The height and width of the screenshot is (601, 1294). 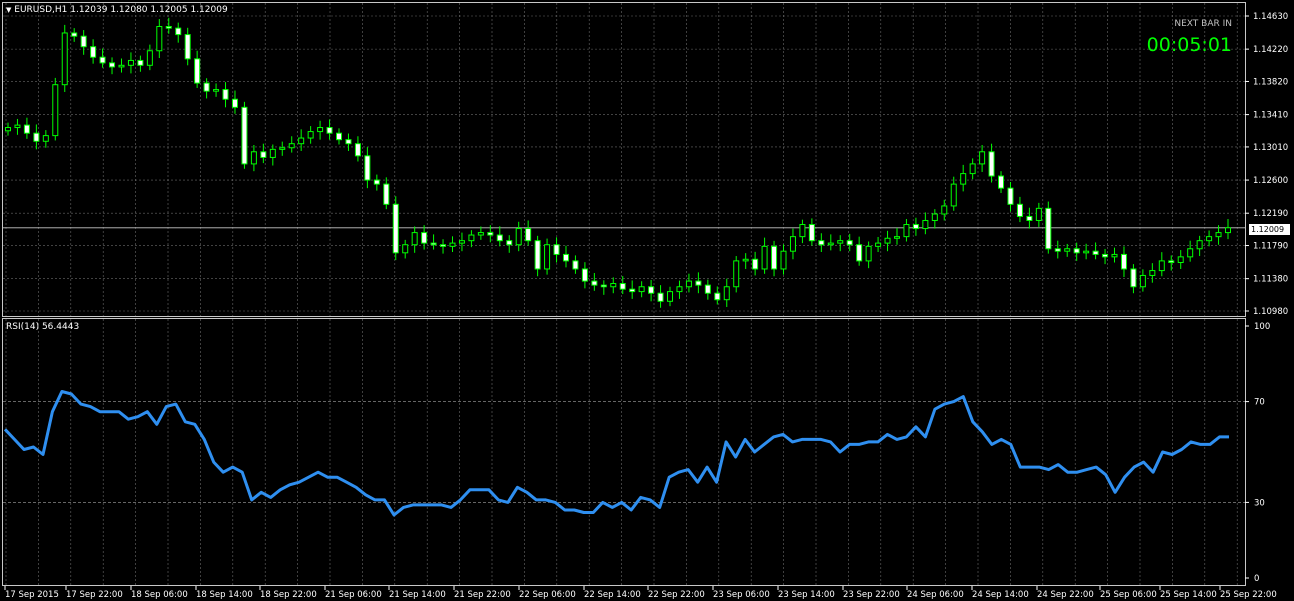 What do you see at coordinates (1270, 181) in the screenshot?
I see `price-axis-label: 1.12600` at bounding box center [1270, 181].